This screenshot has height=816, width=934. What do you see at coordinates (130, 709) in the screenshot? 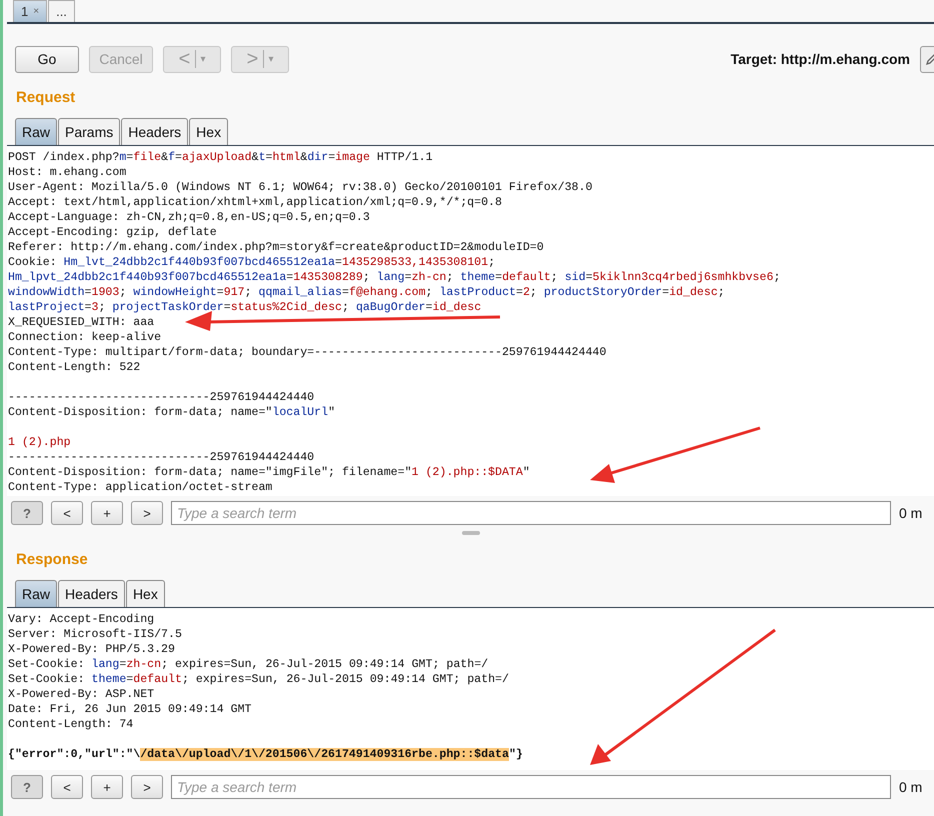
I see `code-line: Date: Fri, 26 Jun 2015 09:49:14 GMT` at bounding box center [130, 709].